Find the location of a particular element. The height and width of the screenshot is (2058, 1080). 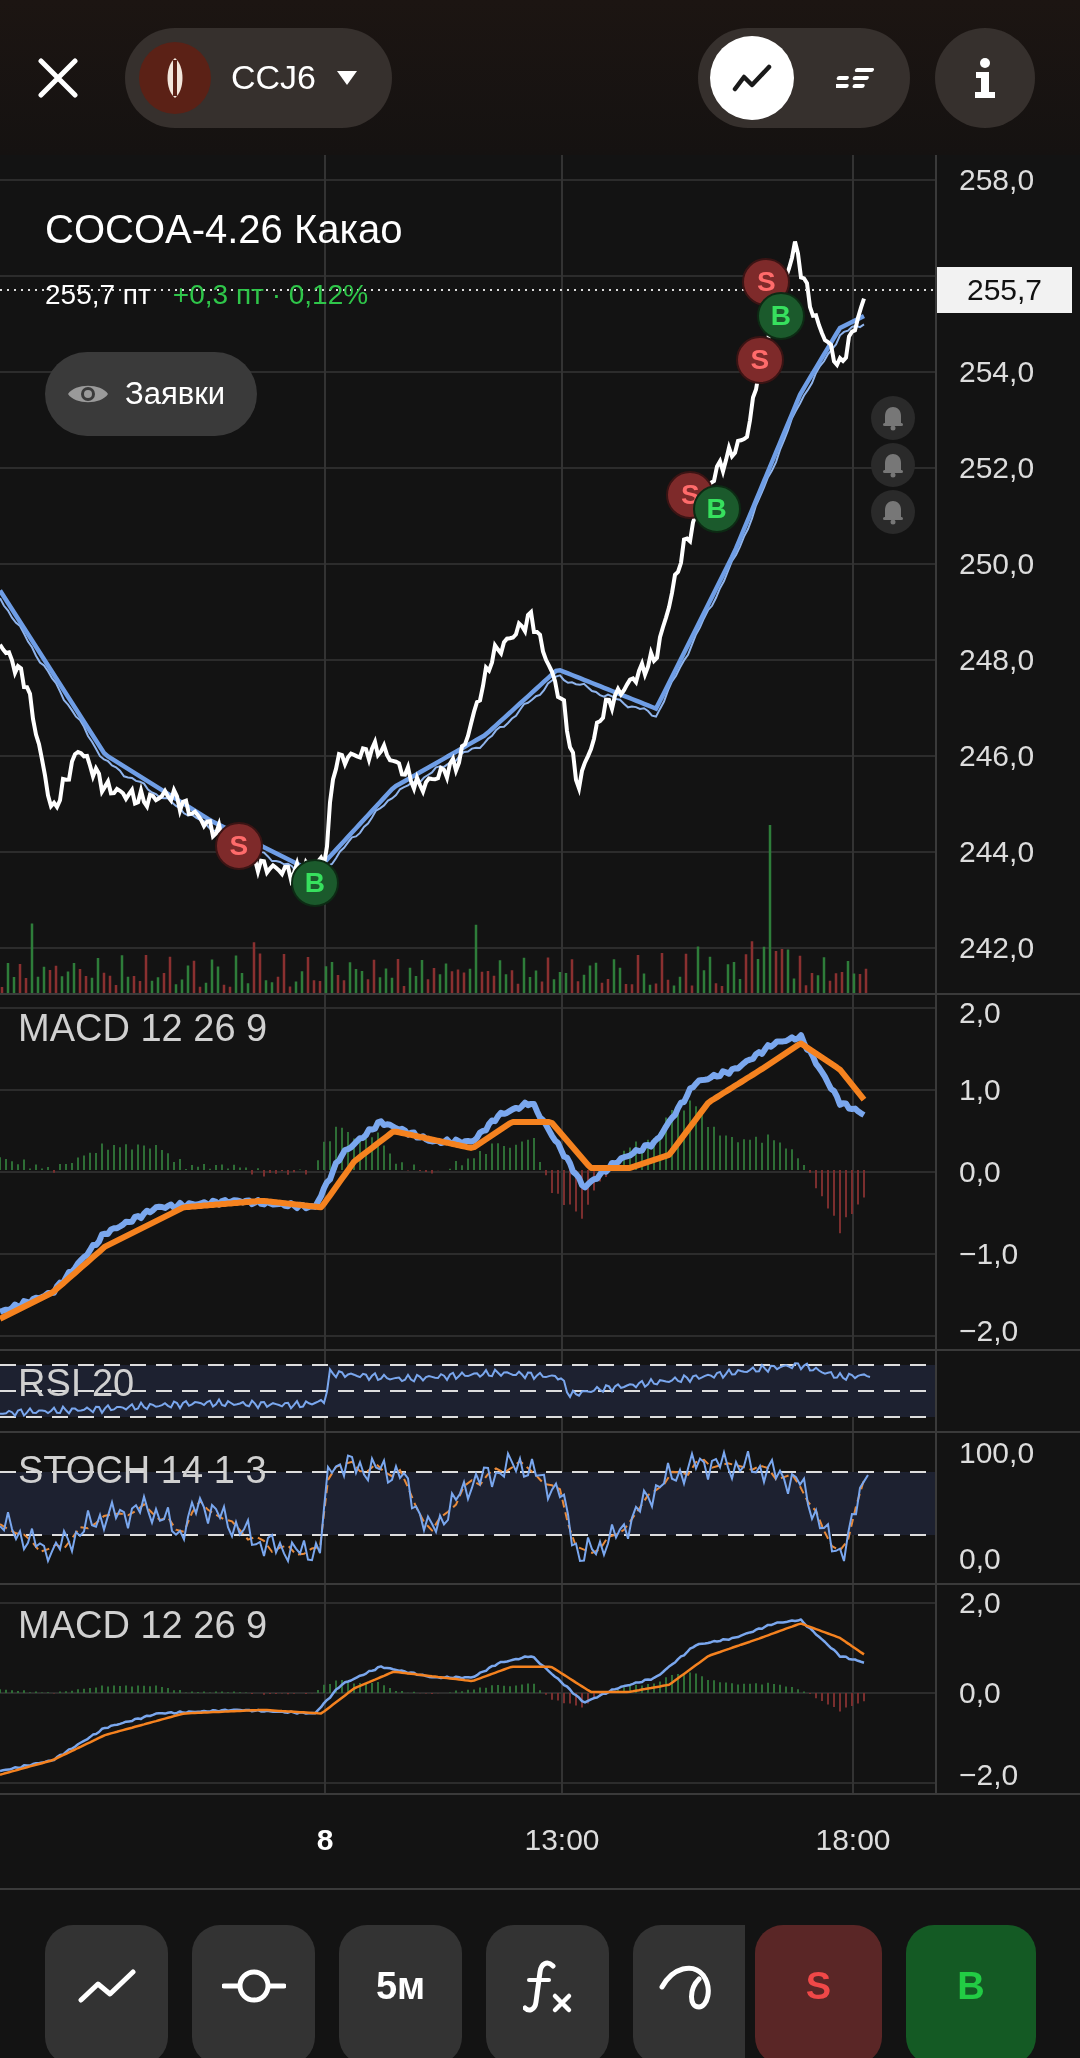

buy-button: B is located at coordinates (971, 1991).